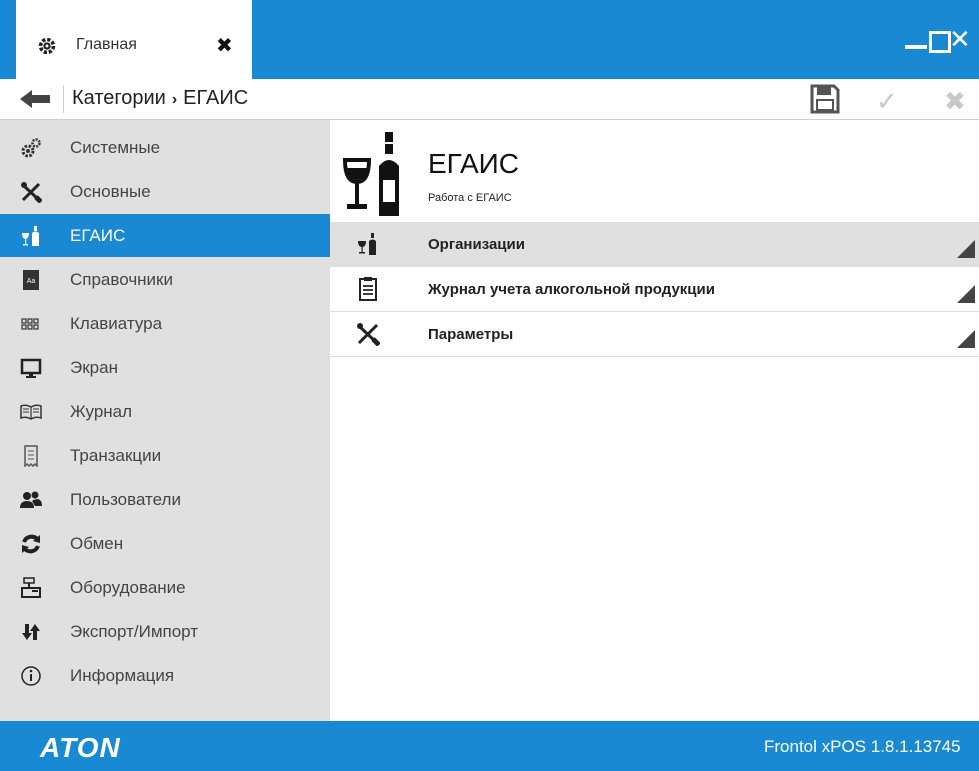 Image resolution: width=979 pixels, height=771 pixels. Describe the element at coordinates (887, 101) in the screenshot. I see `confirm-button: ✓` at that location.